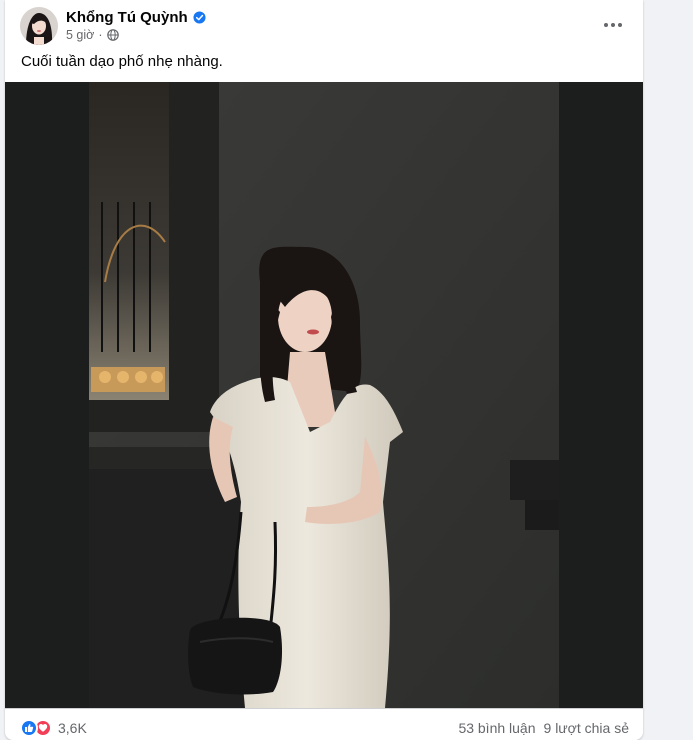  I want to click on post-meta: 5 giờ ·, so click(92, 35).